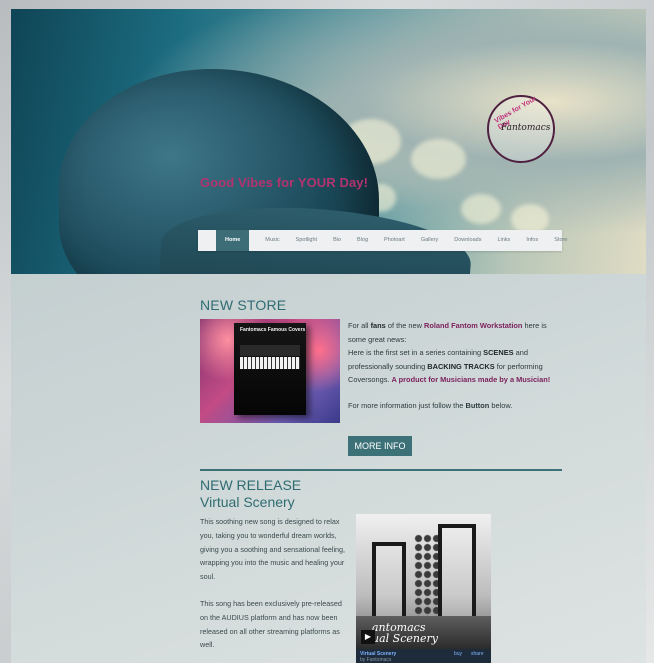 The height and width of the screenshot is (663, 654). Describe the element at coordinates (421, 240) in the screenshot. I see `nav-item-gallery: Gallery` at that location.